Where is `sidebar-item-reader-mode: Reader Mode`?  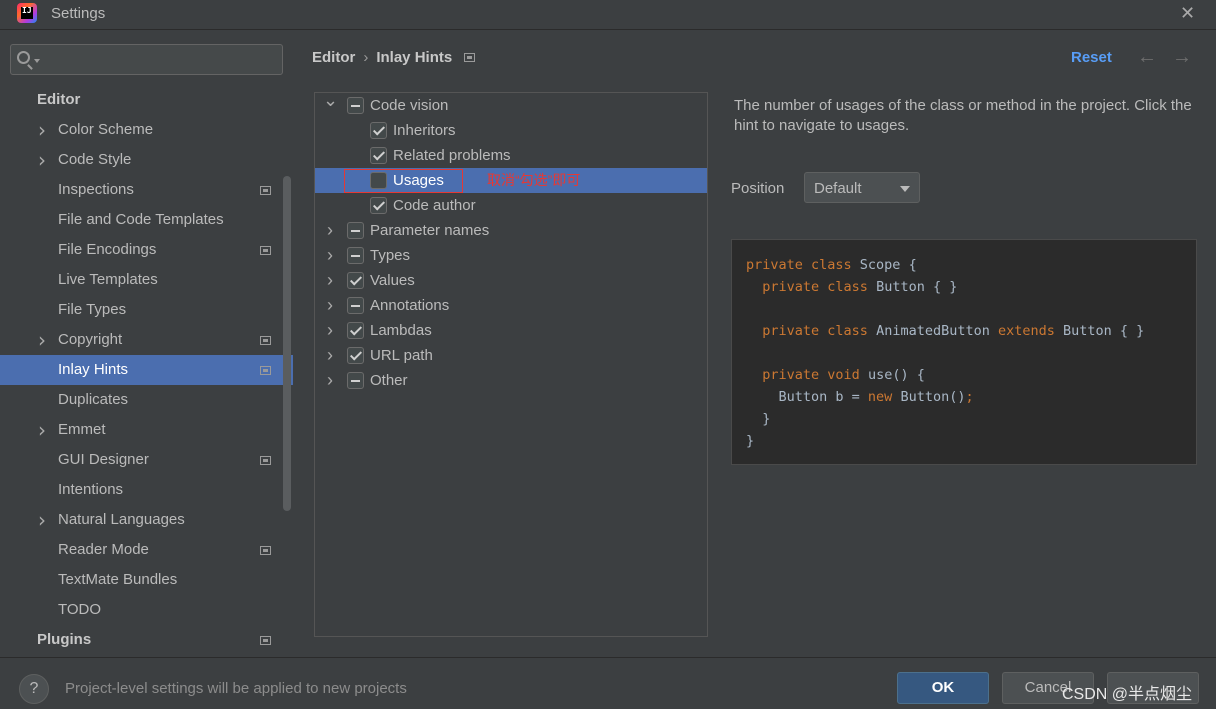 sidebar-item-reader-mode: Reader Mode is located at coordinates (146, 550).